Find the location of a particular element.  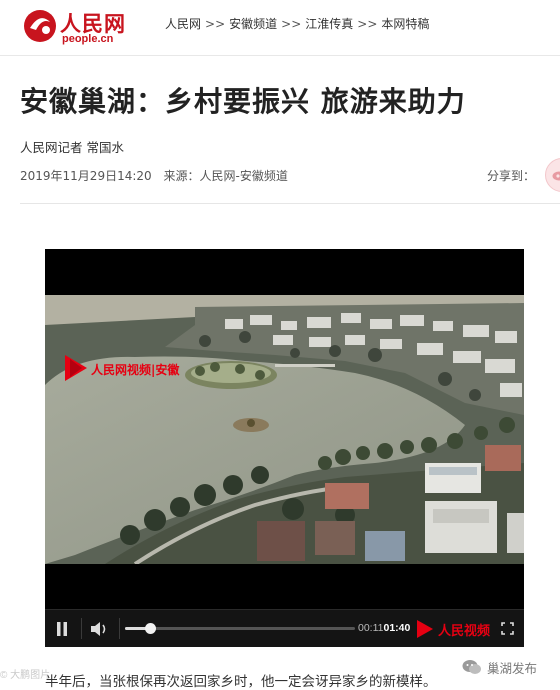

current-time: 00:11 is located at coordinates (371, 628).